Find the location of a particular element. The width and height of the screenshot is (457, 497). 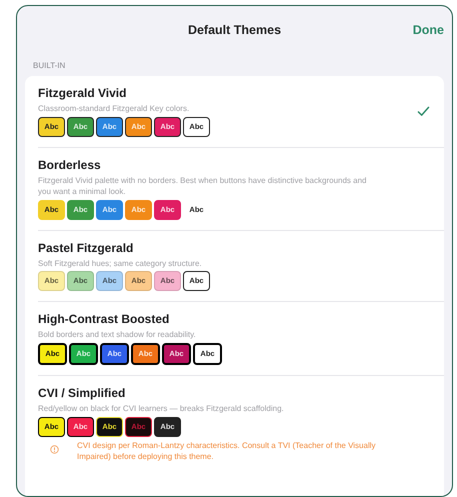

theme-description: Classroom-standard Fitzgerald Key colors. is located at coordinates (114, 109).